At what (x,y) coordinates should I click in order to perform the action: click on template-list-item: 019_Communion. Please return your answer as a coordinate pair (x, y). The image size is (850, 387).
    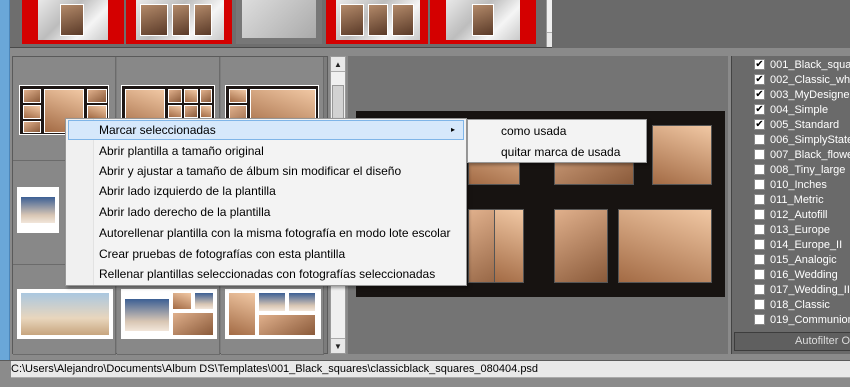
    Looking at the image, I should click on (802, 319).